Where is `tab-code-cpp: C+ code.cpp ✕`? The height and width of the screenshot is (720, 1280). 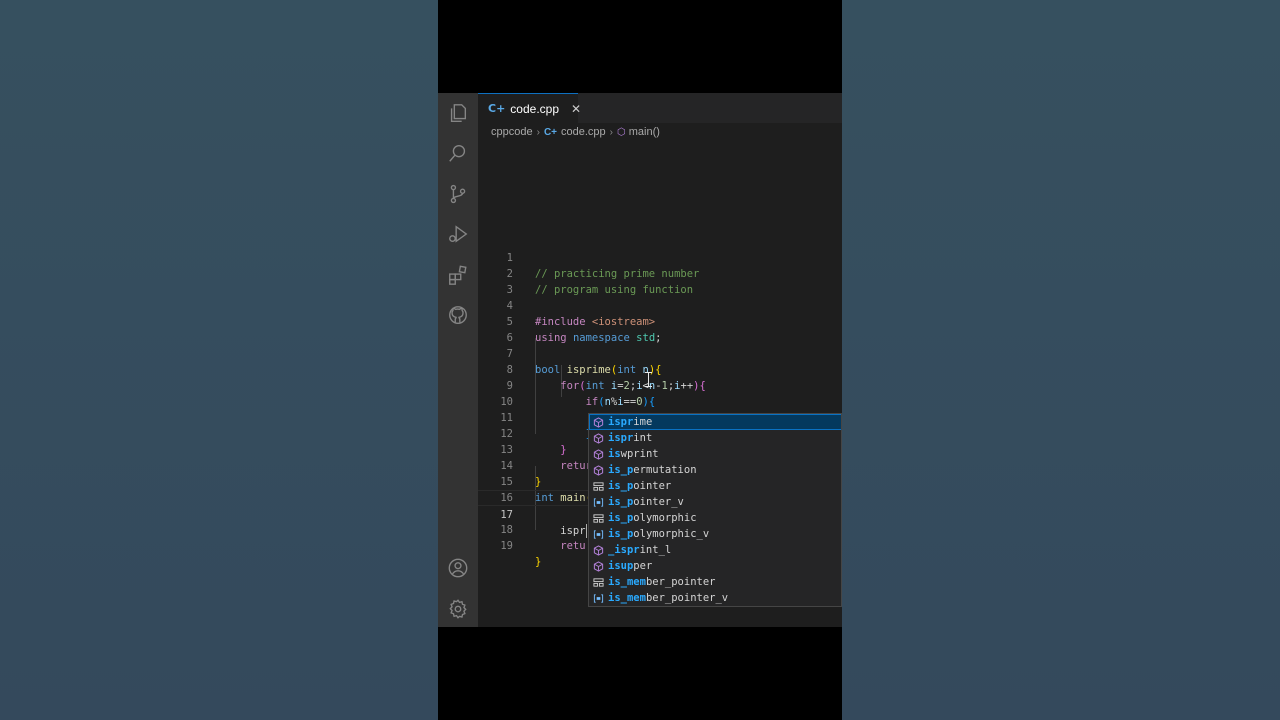 tab-code-cpp: C+ code.cpp ✕ is located at coordinates (529, 108).